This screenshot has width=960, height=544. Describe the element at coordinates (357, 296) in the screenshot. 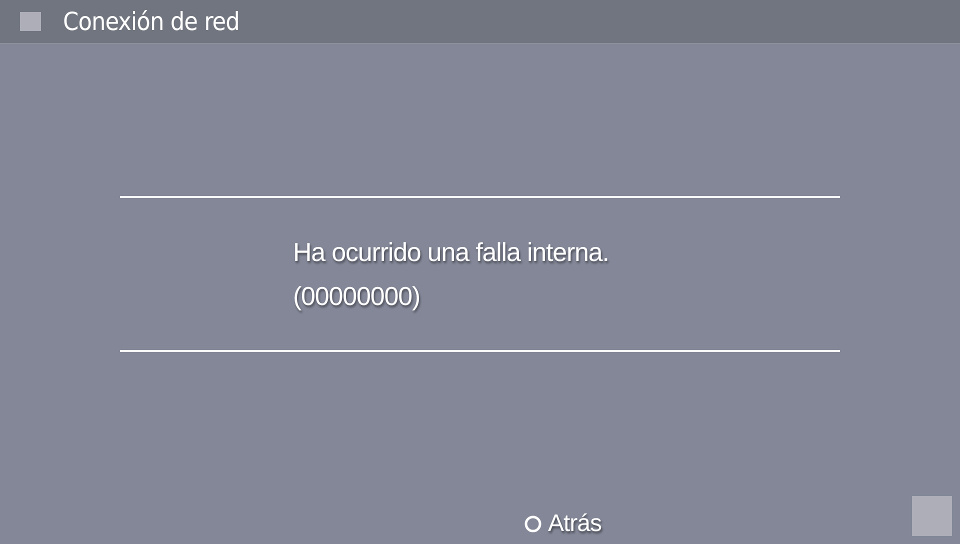

I see `message-text: (00000000)` at that location.